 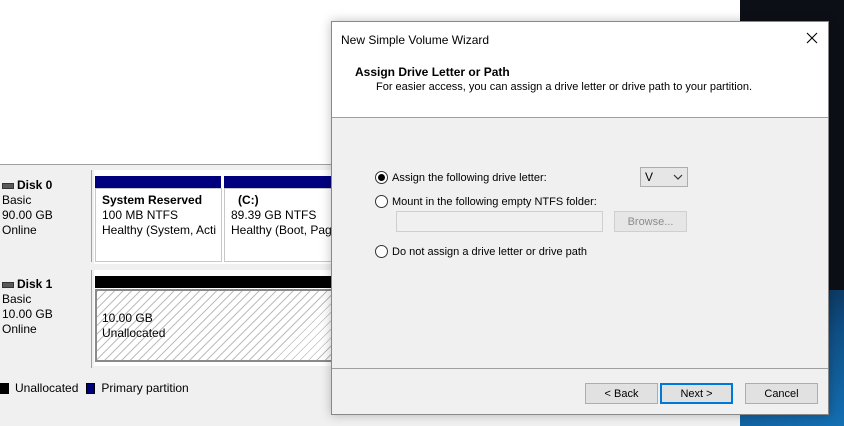 I want to click on assign-letter-radio, so click(x=381, y=177).